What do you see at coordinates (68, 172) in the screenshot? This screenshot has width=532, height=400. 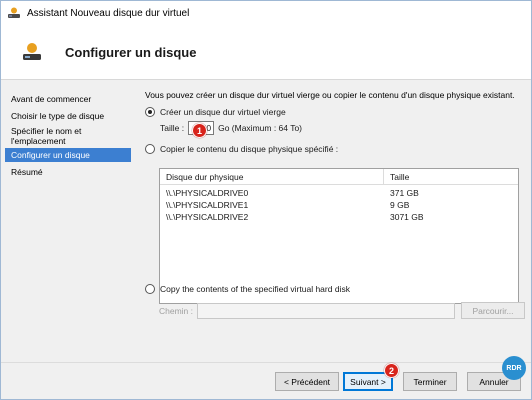 I see `nav-item-resume: Résumé` at bounding box center [68, 172].